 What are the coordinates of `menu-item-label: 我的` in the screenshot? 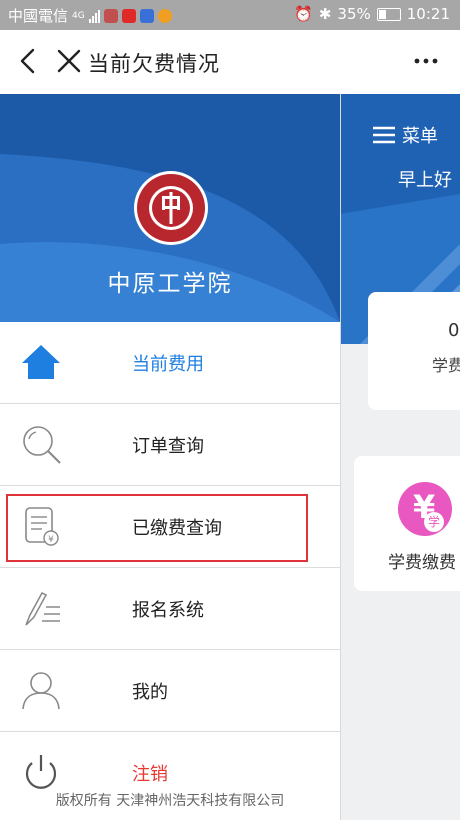 It's located at (150, 692).